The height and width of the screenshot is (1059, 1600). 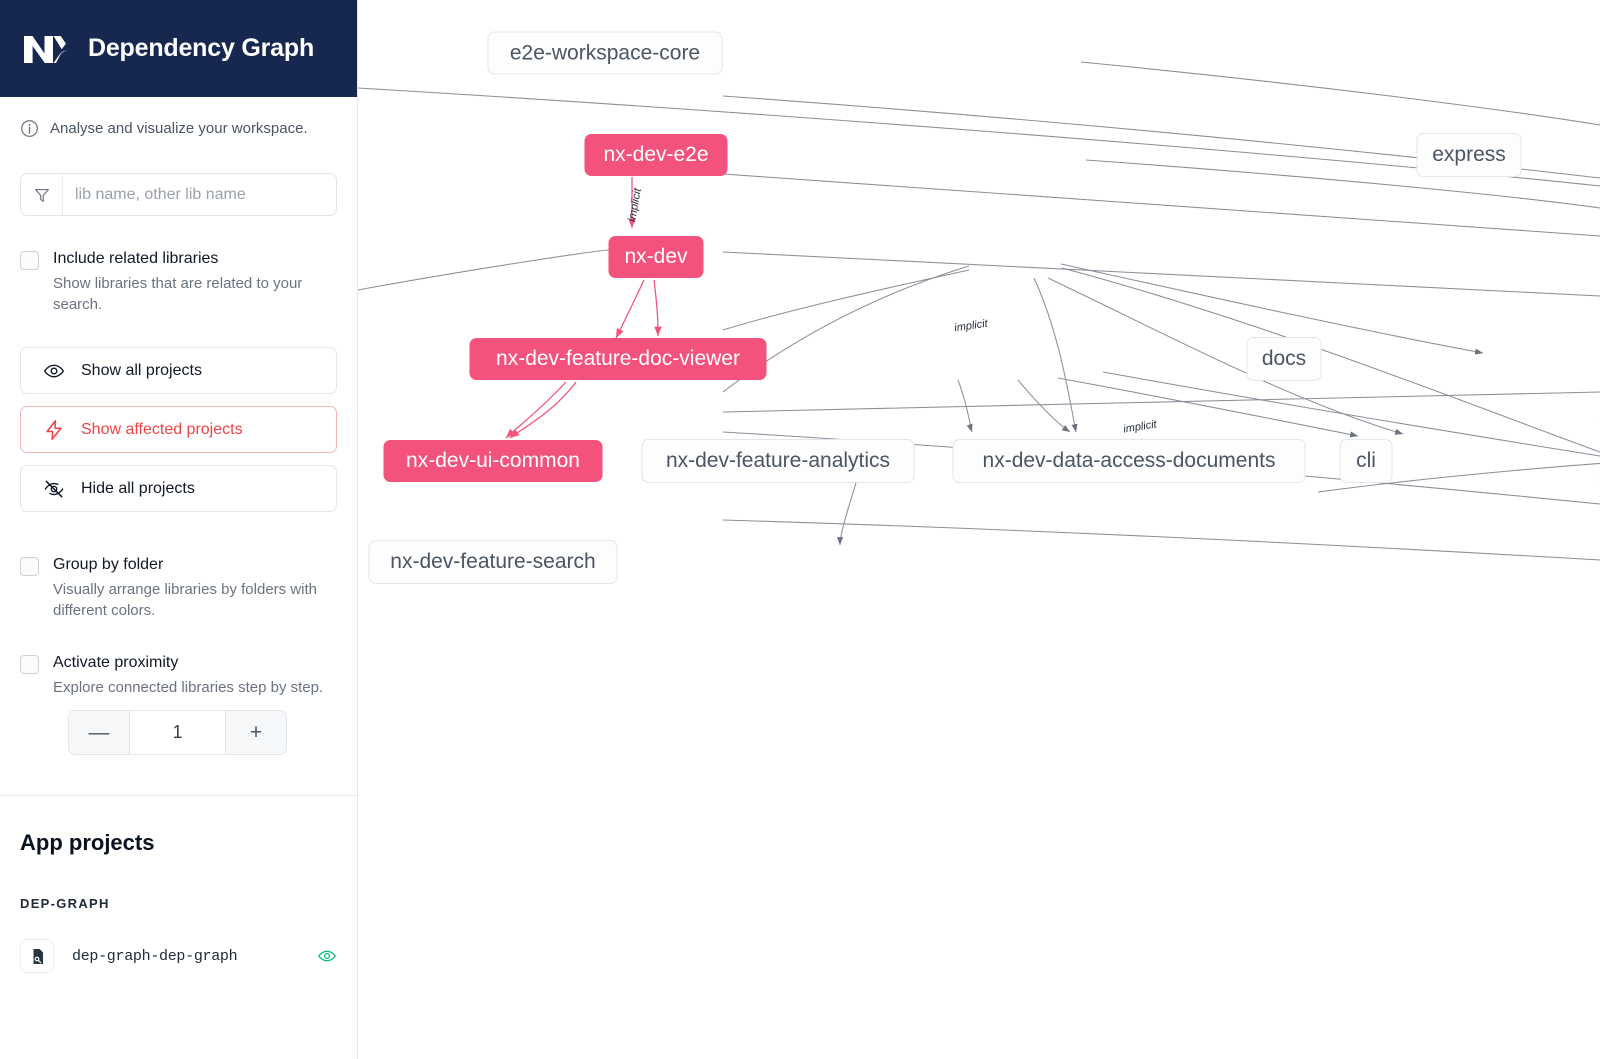 I want to click on app-title: Dependency Graph, so click(x=201, y=48).